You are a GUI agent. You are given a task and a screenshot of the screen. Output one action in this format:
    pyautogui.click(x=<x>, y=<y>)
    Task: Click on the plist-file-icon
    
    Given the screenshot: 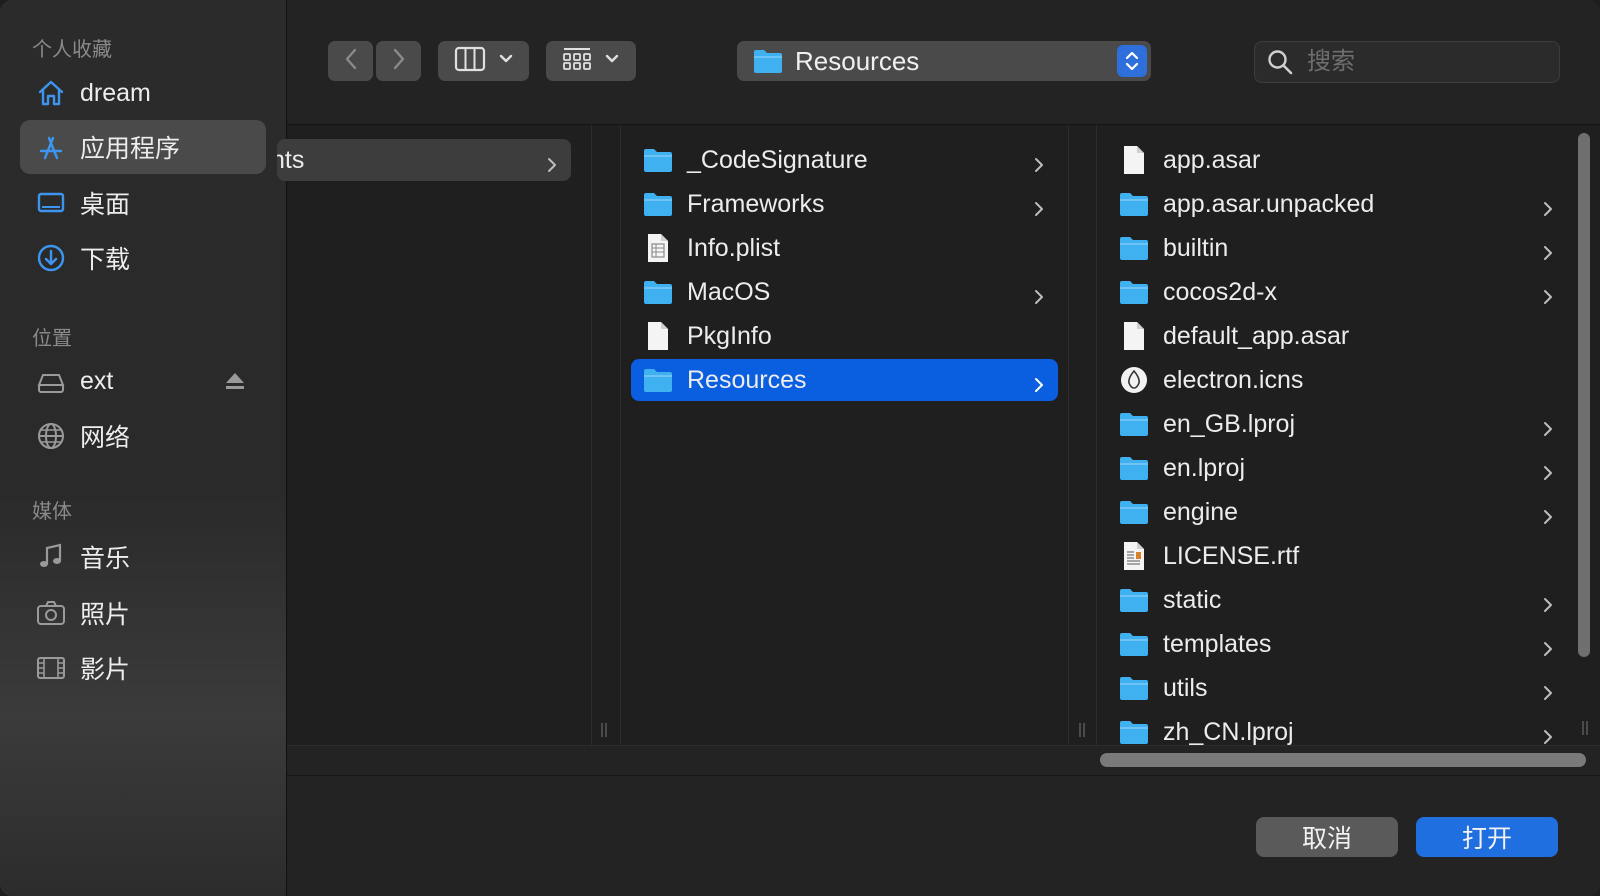 What is the action you would take?
    pyautogui.click(x=658, y=248)
    